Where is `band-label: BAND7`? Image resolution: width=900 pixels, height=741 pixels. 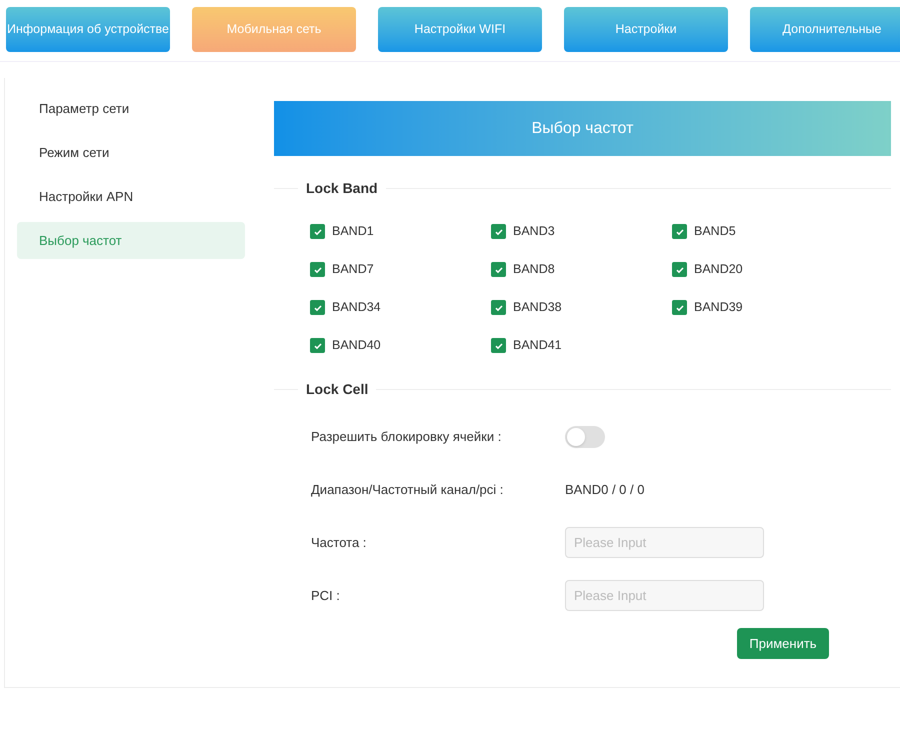 band-label: BAND7 is located at coordinates (353, 269).